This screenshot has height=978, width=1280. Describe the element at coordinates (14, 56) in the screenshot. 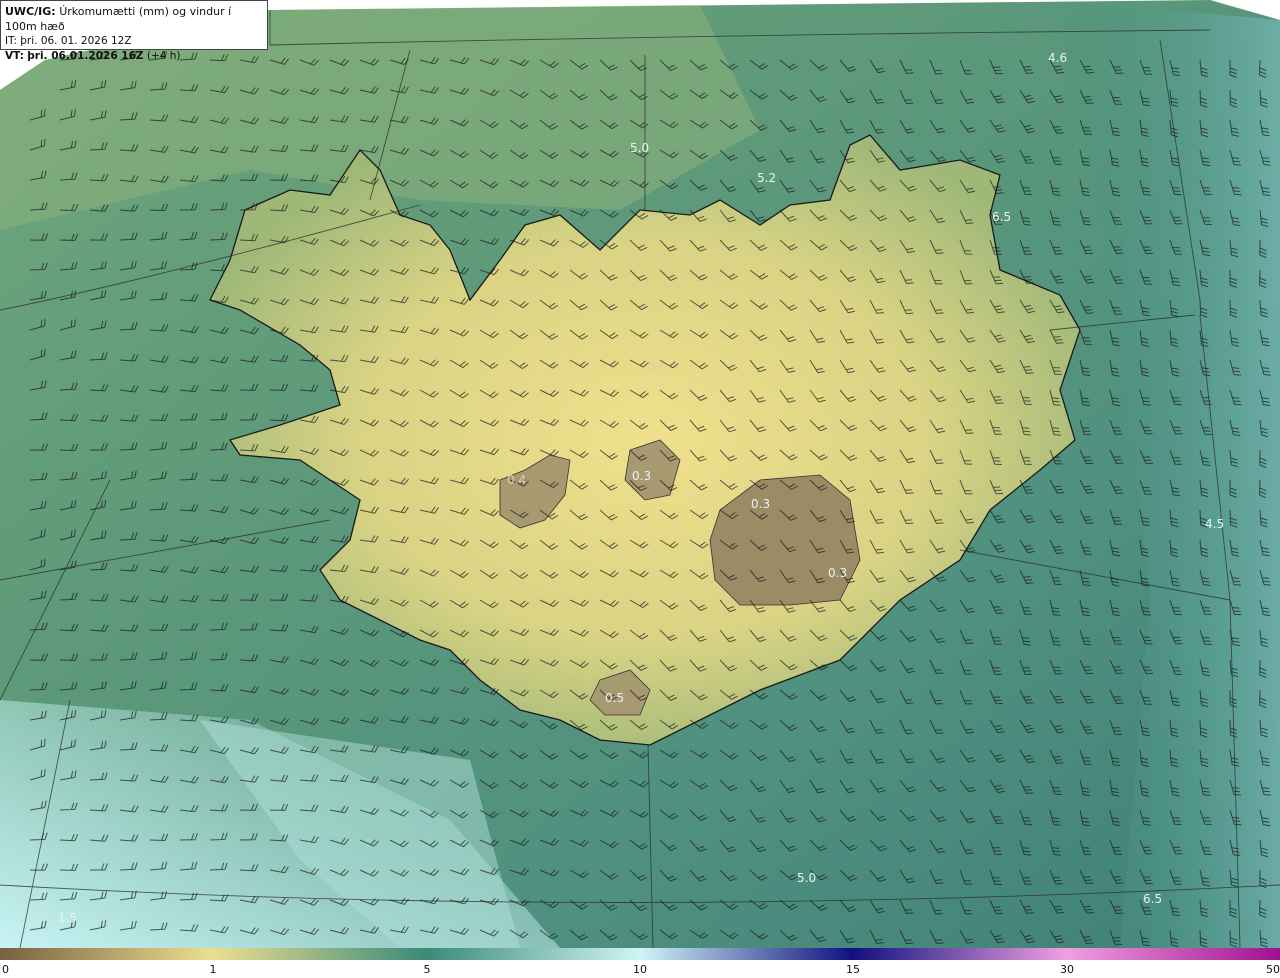

I see `valid-prefix: VT:` at that location.